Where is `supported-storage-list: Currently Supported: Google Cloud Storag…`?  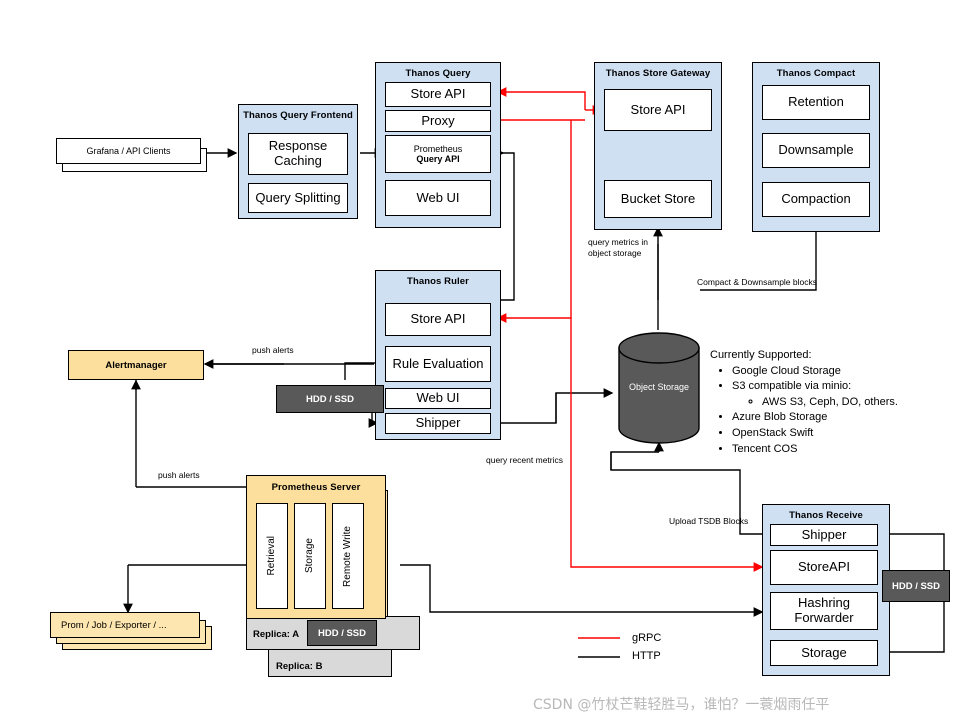
supported-storage-list: Currently Supported: Google Cloud Storag… is located at coordinates (835, 402).